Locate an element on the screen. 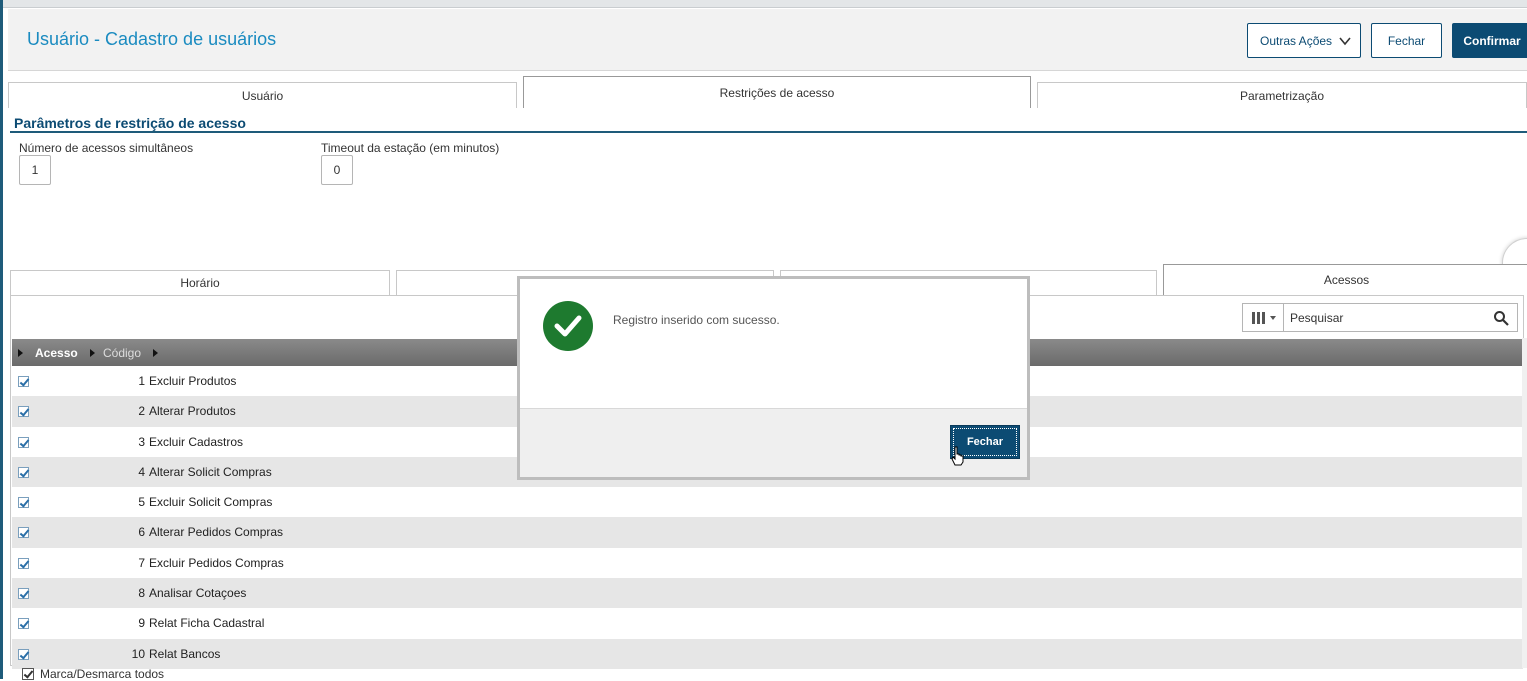 The height and width of the screenshot is (681, 1527). row-desc: Alterar Produtos is located at coordinates (192, 411).